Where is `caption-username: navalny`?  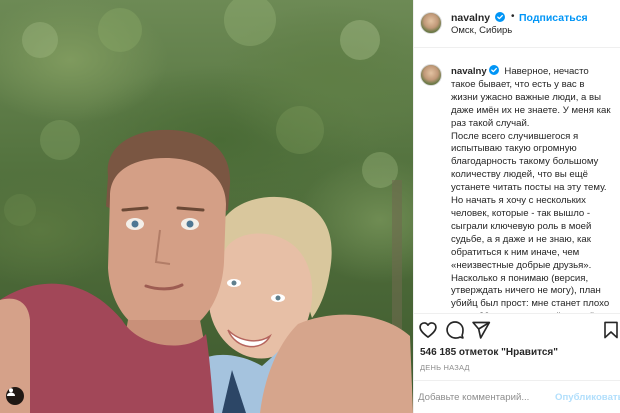 caption-username: navalny is located at coordinates (475, 71).